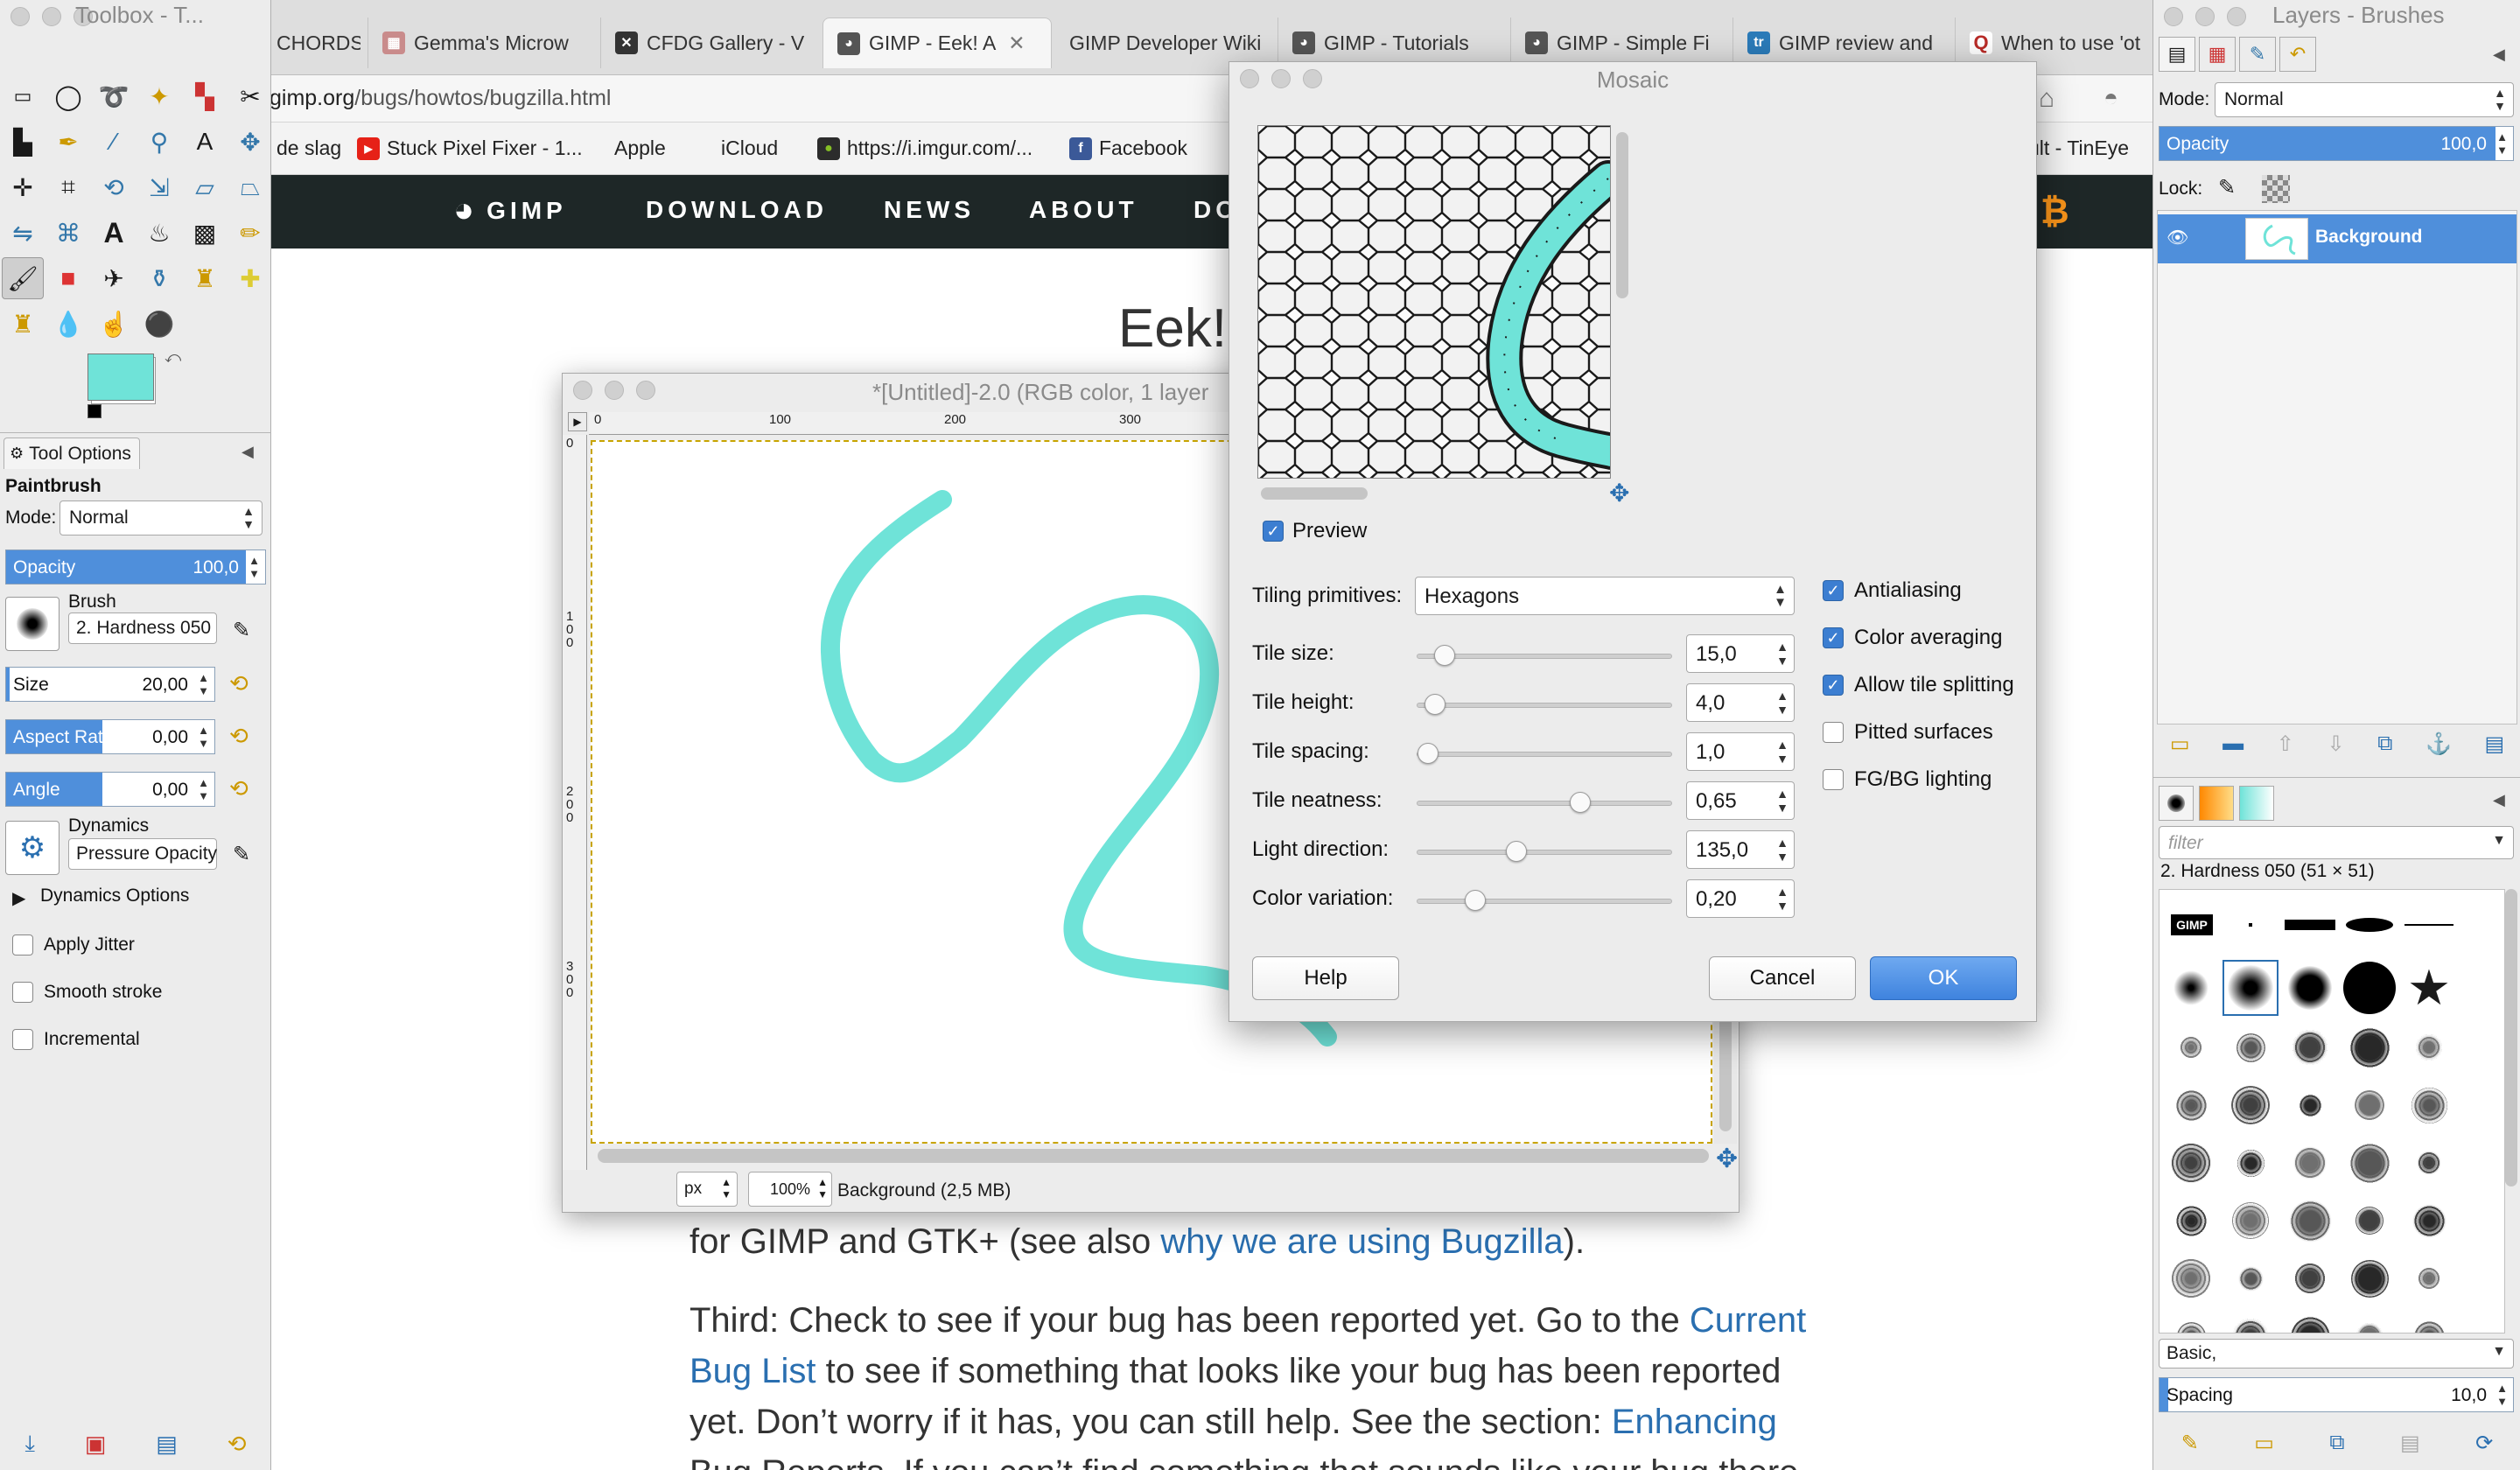 The height and width of the screenshot is (1470, 2520). Describe the element at coordinates (110, 684) in the screenshot. I see `size-slider: Size 20,00 ▲ ▼` at that location.